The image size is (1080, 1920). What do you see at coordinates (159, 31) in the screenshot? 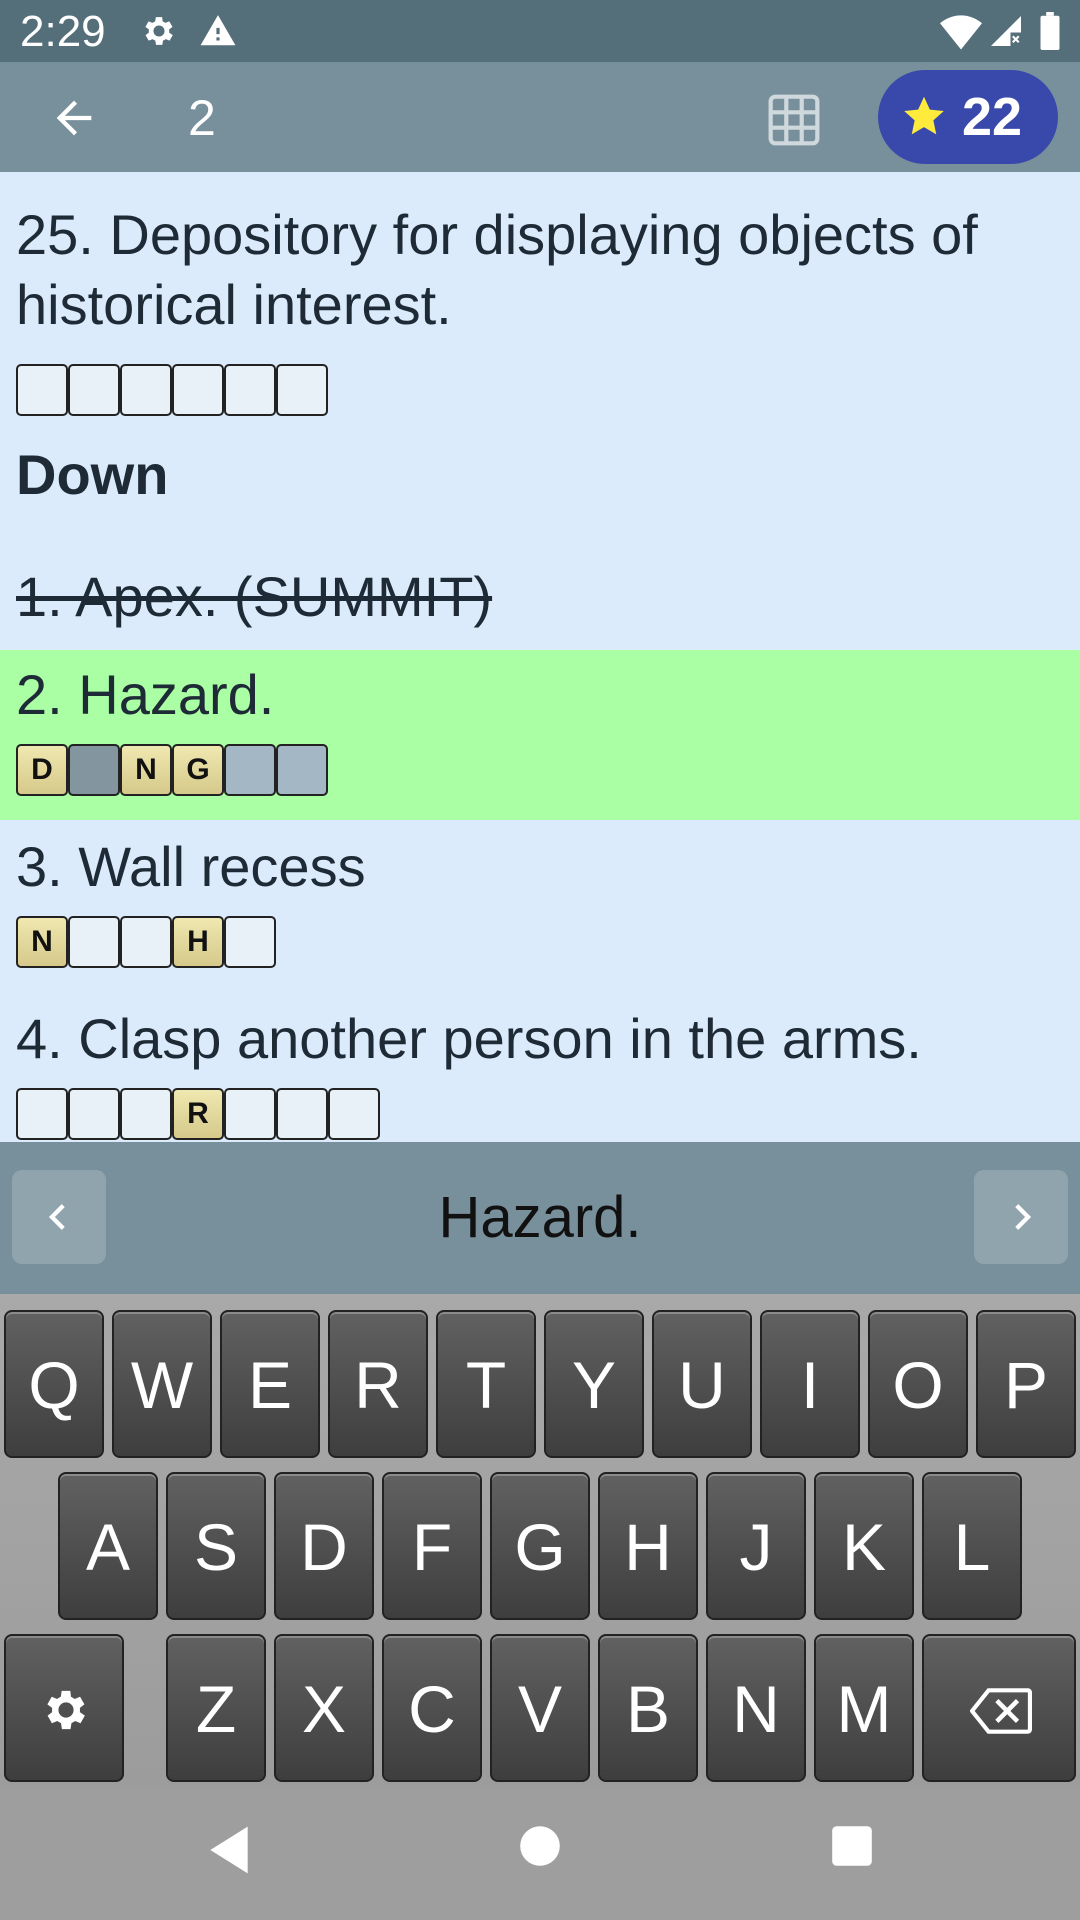
I see `settings-gear-icon` at bounding box center [159, 31].